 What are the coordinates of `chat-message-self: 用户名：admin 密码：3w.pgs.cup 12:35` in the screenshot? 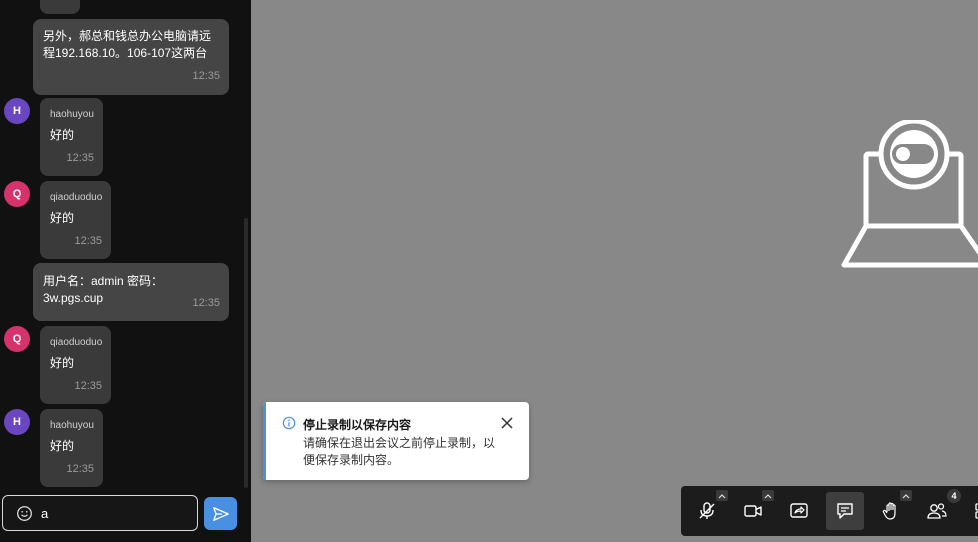 It's located at (131, 292).